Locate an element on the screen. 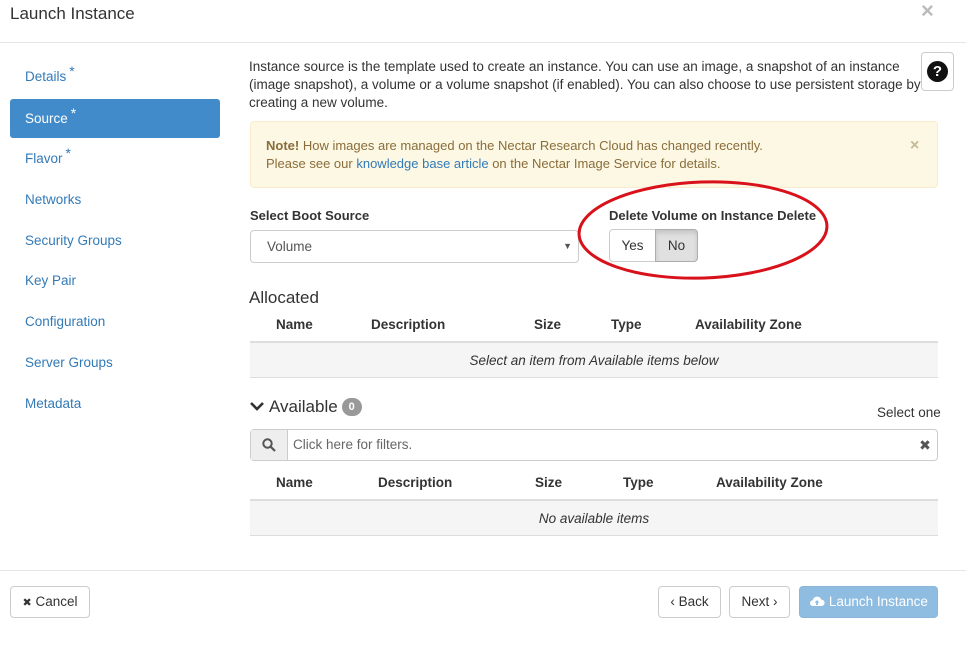 The width and height of the screenshot is (966, 651). sidebar-item-label: Details is located at coordinates (46, 76).